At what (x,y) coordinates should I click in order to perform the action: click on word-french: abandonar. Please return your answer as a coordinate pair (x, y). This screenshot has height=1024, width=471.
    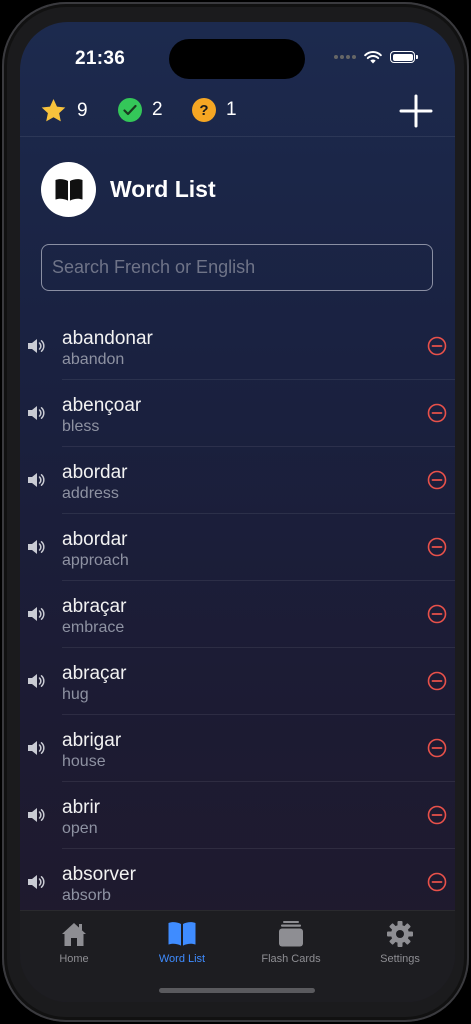
    Looking at the image, I should click on (107, 338).